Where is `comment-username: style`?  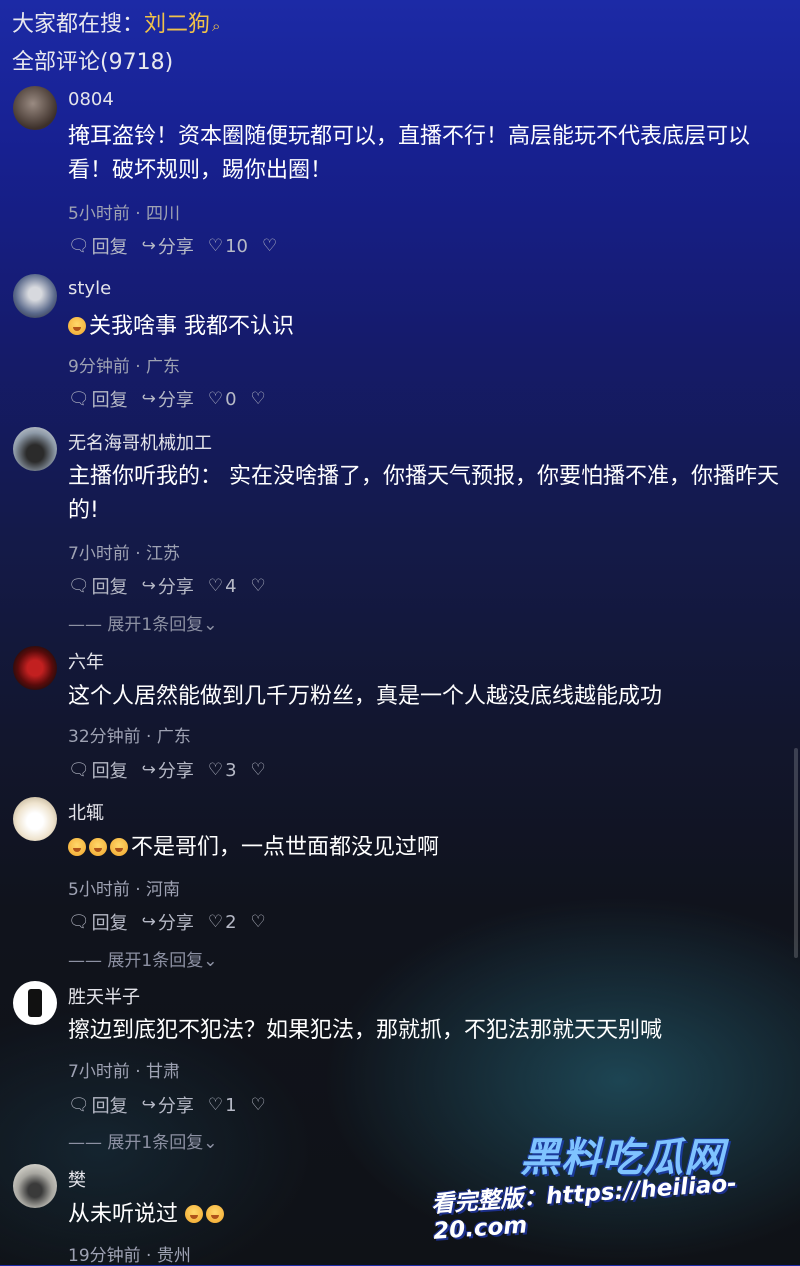
comment-username: style is located at coordinates (89, 288).